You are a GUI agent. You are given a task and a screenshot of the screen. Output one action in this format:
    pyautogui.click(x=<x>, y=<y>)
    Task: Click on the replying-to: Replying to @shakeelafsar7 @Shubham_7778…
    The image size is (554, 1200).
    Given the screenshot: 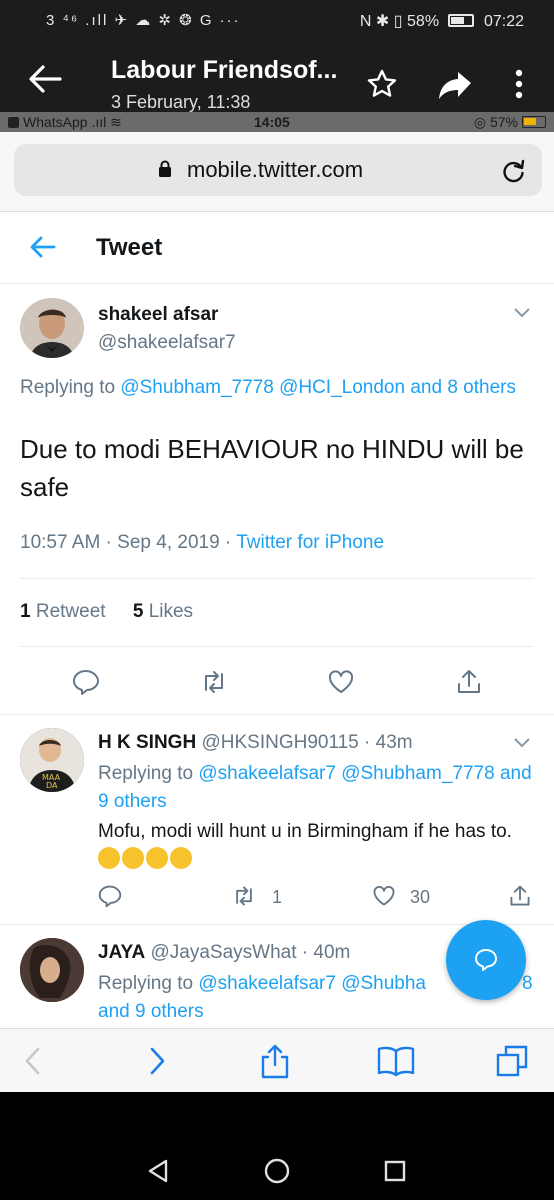 What is the action you would take?
    pyautogui.click(x=315, y=787)
    